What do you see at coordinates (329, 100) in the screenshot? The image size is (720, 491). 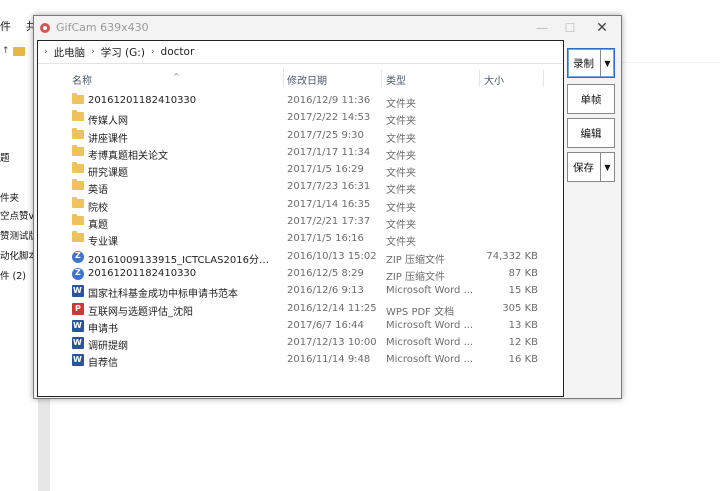 I see `file-date: 2016/12/9 11:36` at bounding box center [329, 100].